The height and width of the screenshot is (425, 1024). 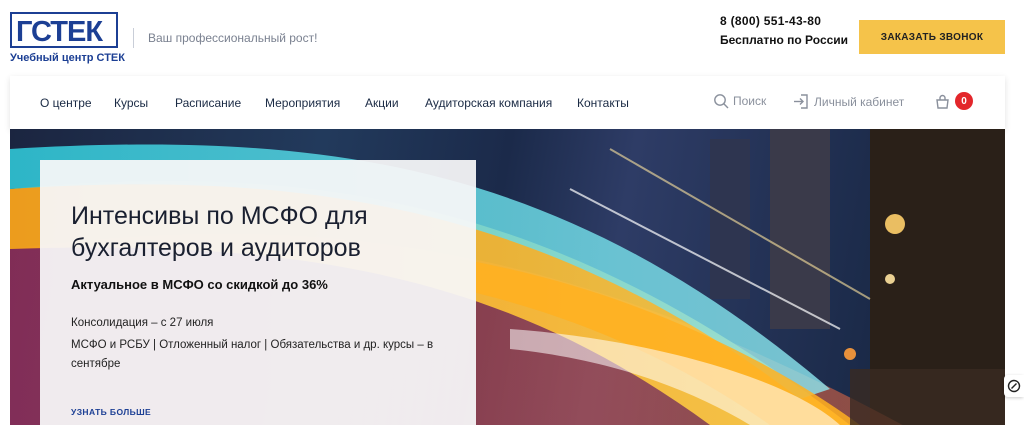 What do you see at coordinates (111, 412) in the screenshot?
I see `learn-more-link: УЗНАТЬ БОЛЬШЕ` at bounding box center [111, 412].